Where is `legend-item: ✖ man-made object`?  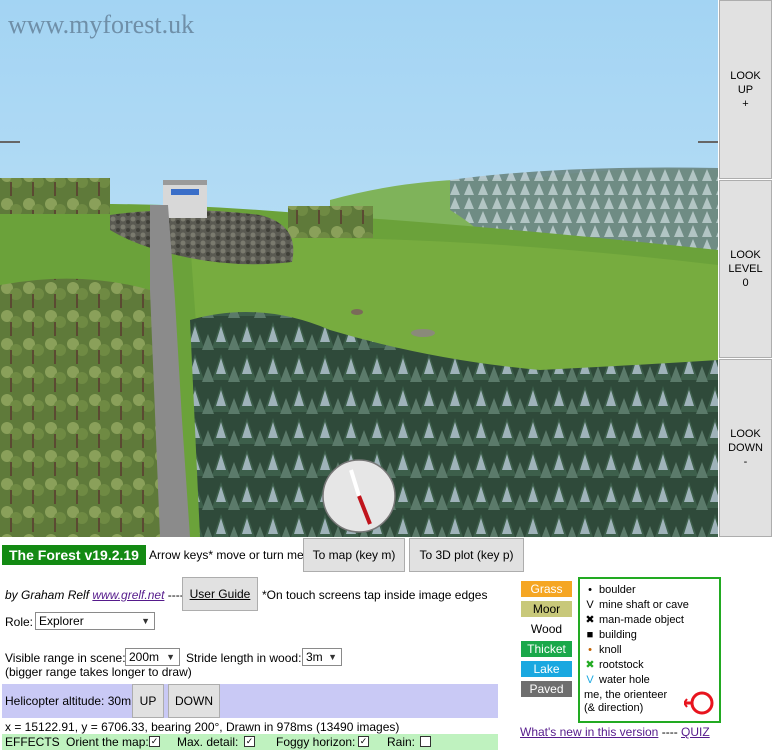
legend-item: ✖ man-made object is located at coordinates (634, 620).